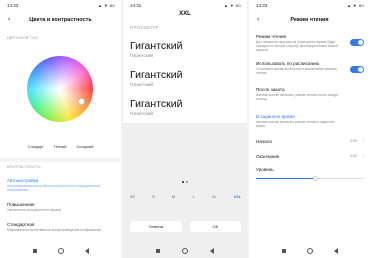 This screenshot has width=370, height=258. I want to click on section-label-contrast: КОНТРАСТНОСТЬ, so click(24, 167).